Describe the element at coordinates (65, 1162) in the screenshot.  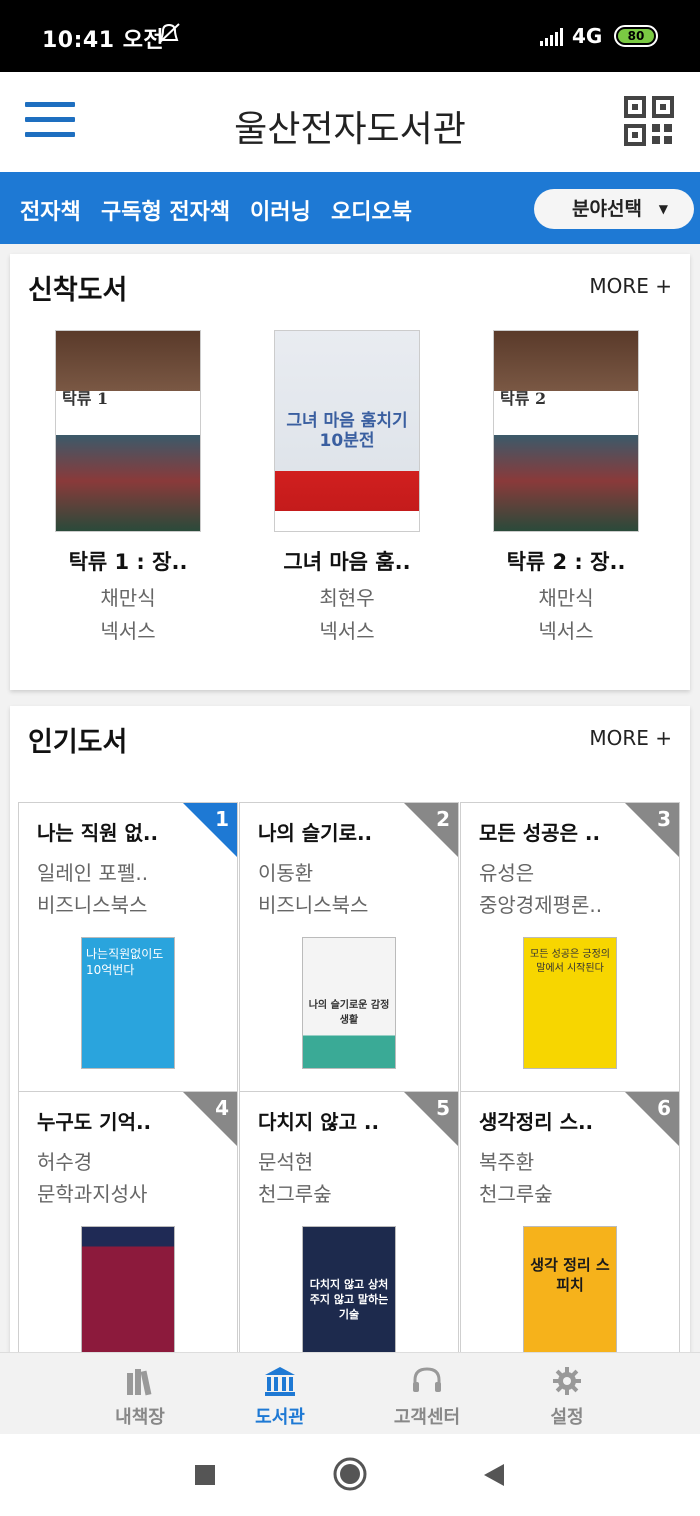
I see `book-author: 허수경` at that location.